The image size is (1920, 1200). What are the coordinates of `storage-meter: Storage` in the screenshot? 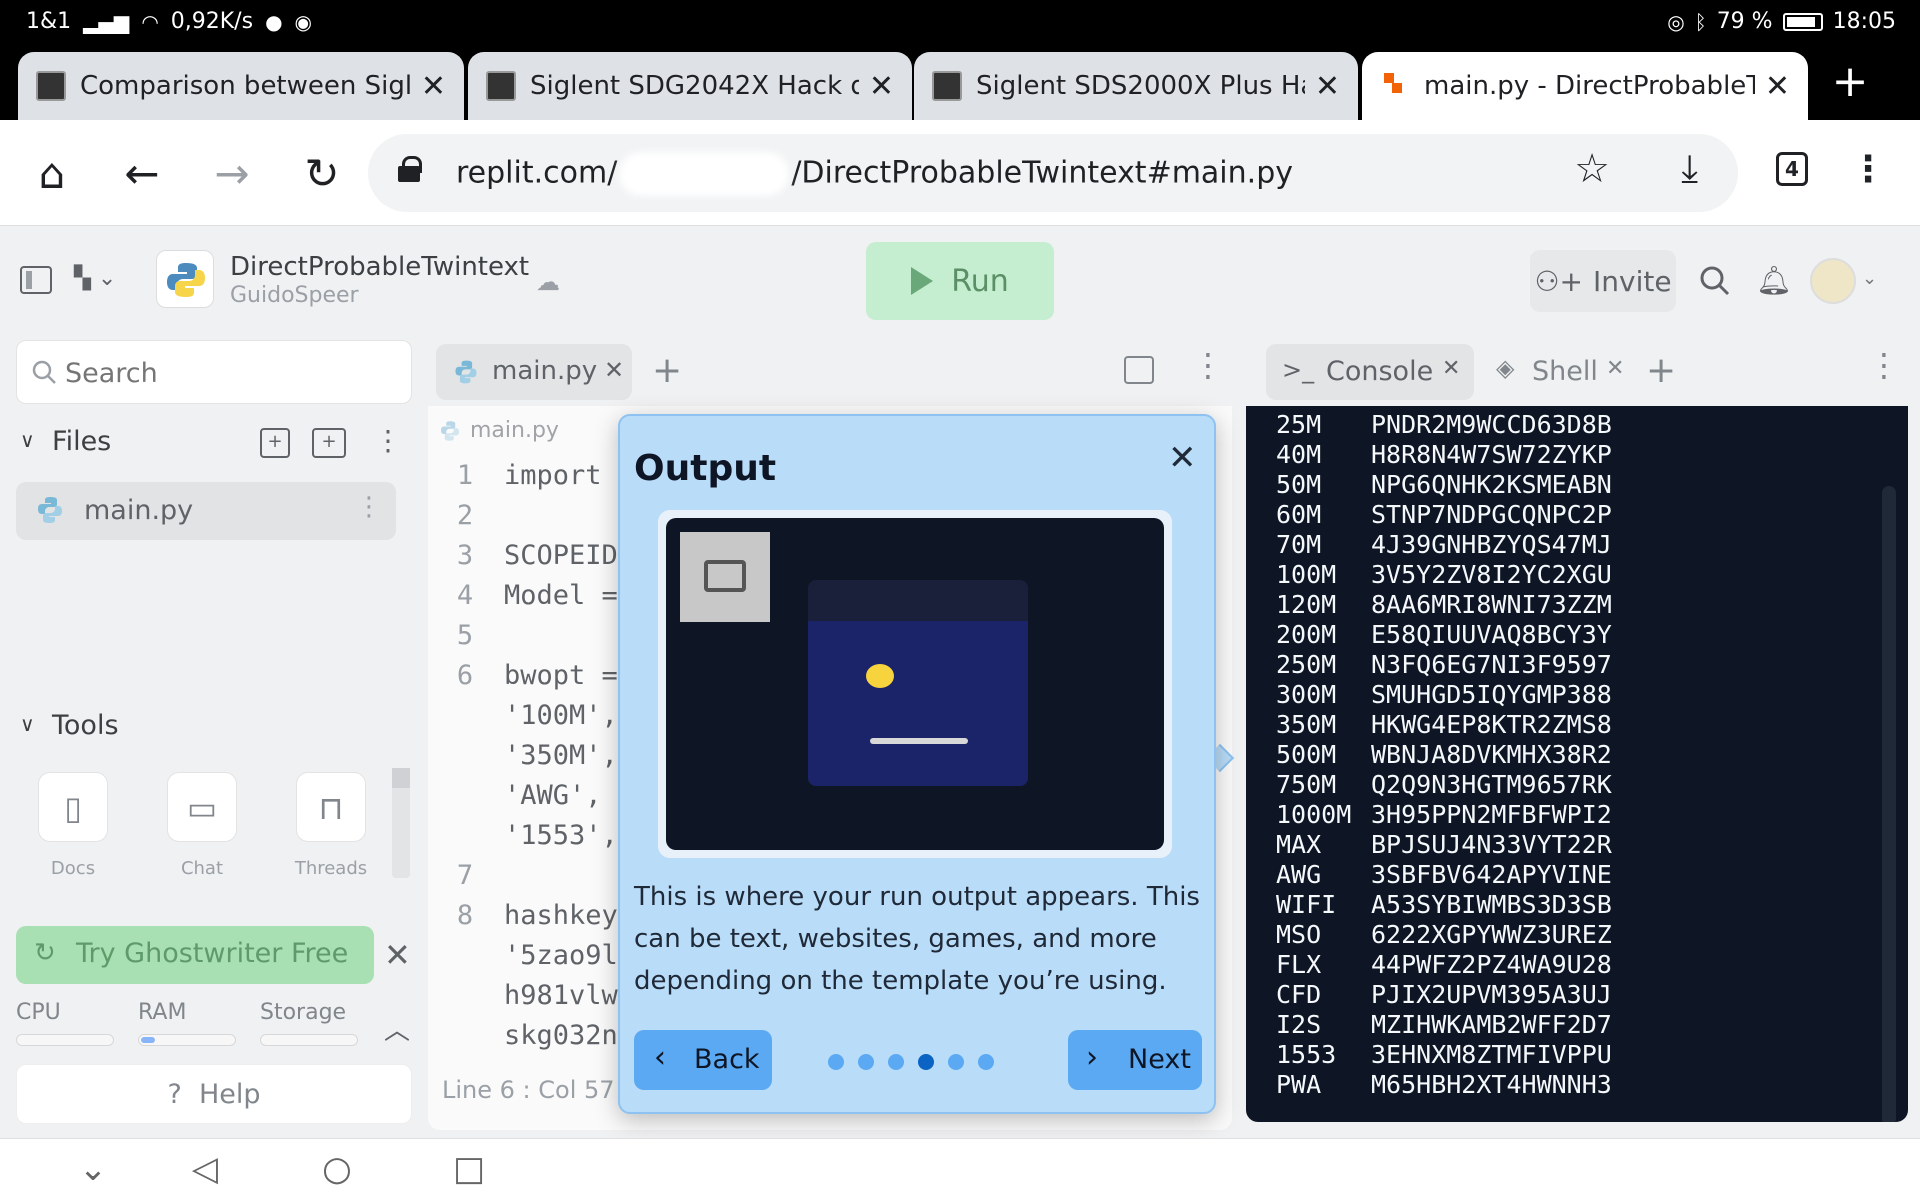 It's located at (309, 1023).